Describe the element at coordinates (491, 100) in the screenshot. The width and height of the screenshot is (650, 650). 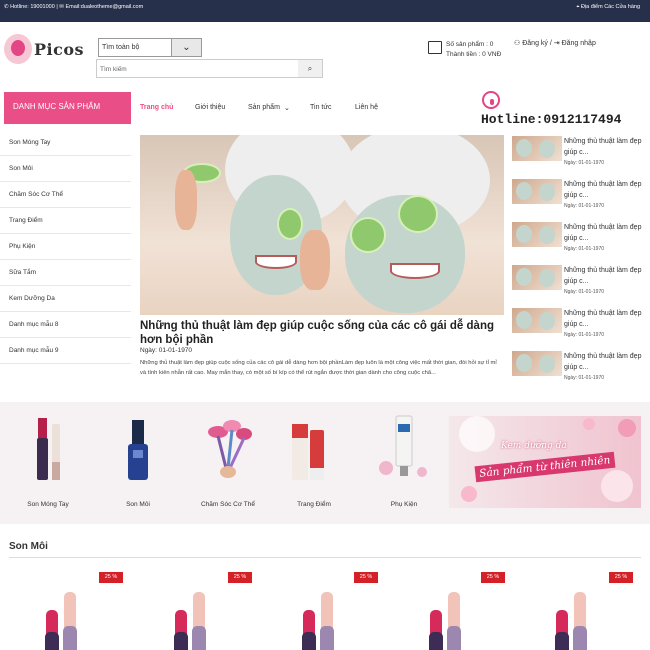
I see `headset-icon` at that location.